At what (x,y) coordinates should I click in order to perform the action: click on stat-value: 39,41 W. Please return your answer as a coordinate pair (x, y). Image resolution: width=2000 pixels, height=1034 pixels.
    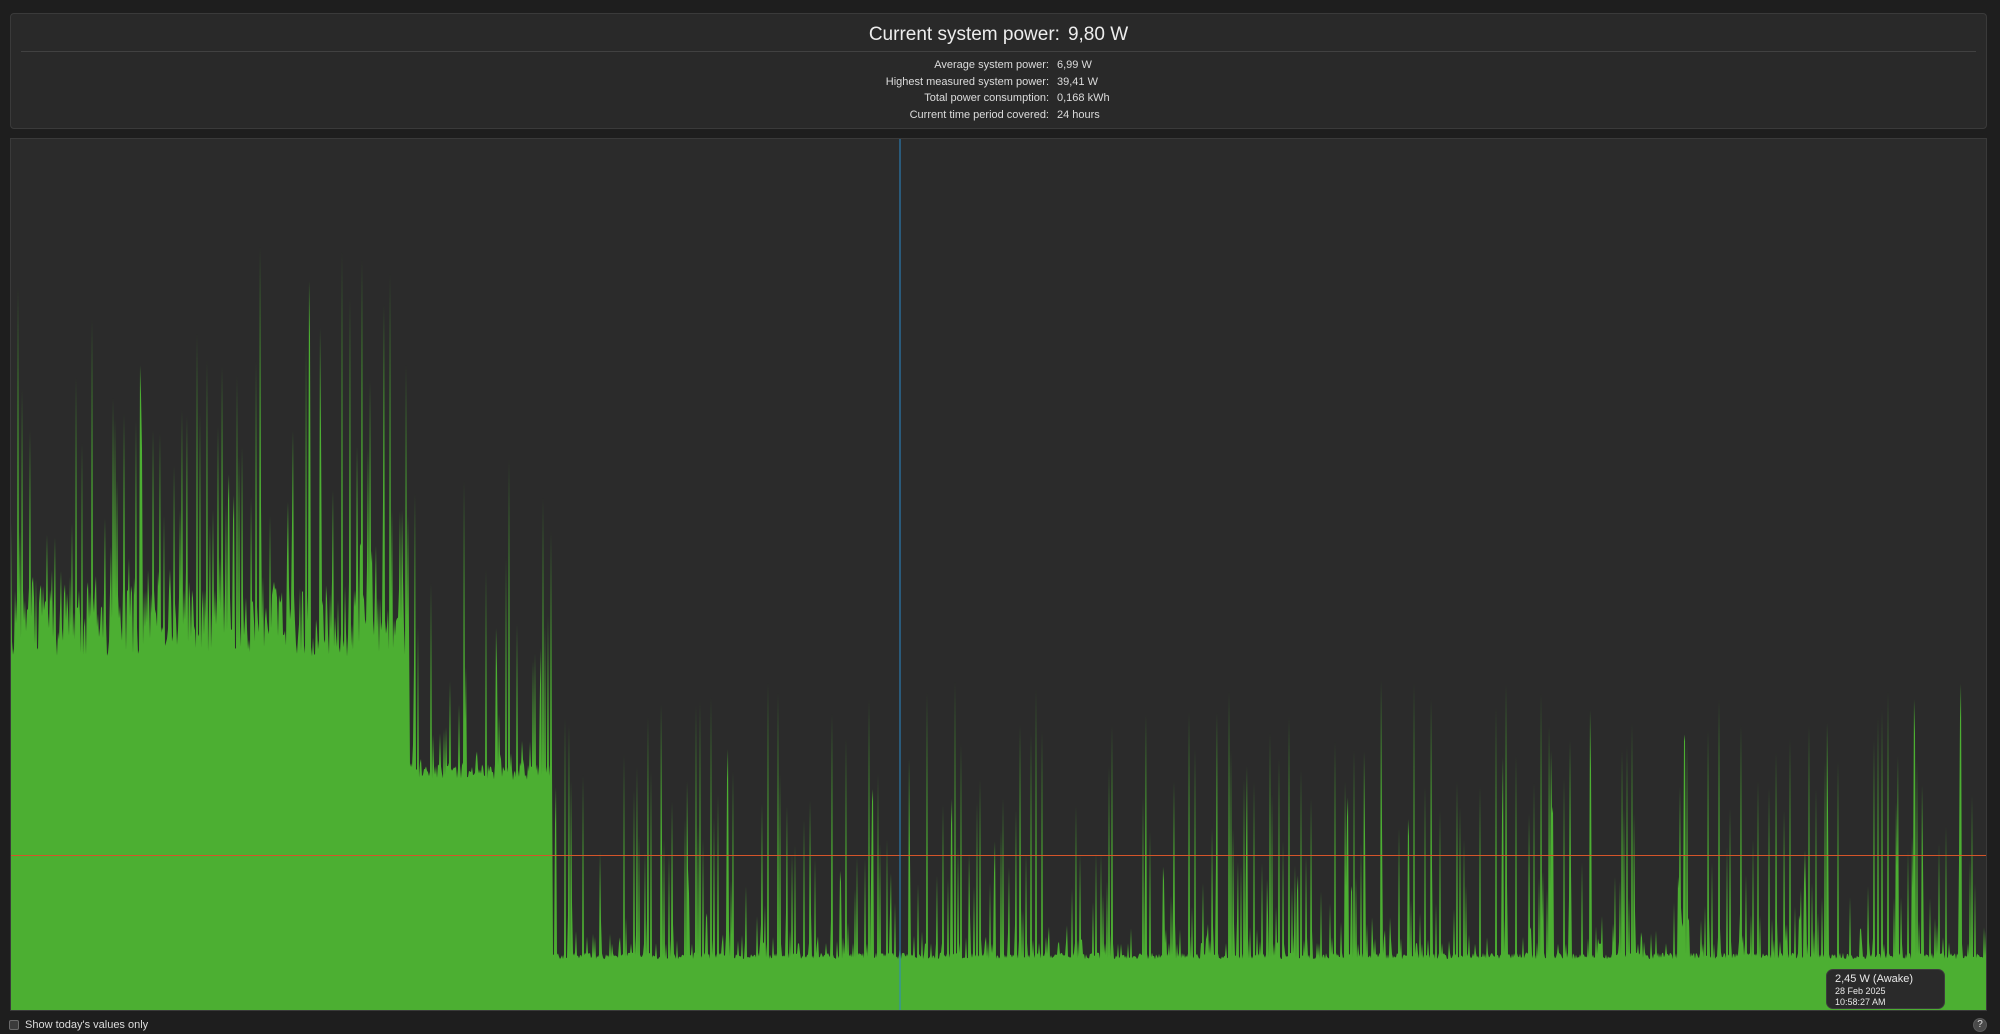
    Looking at the image, I should click on (1077, 82).